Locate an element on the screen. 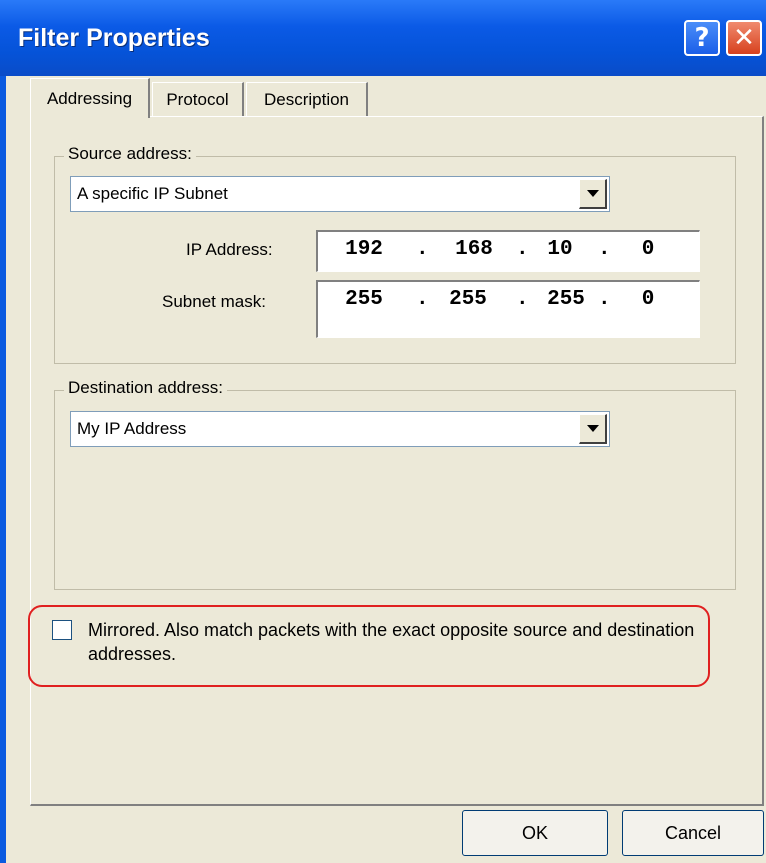 The height and width of the screenshot is (863, 766). tab-addressing: Addressing is located at coordinates (90, 98).